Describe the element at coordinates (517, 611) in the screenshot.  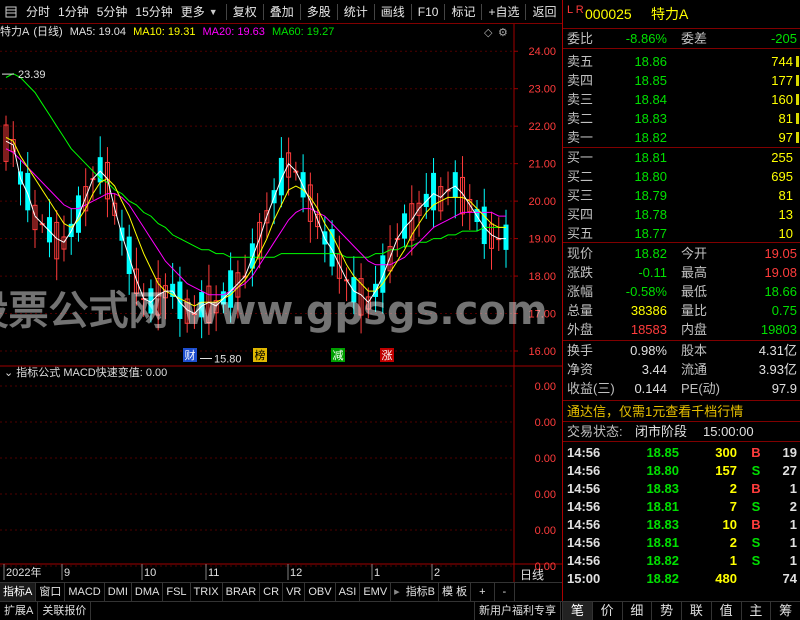
I see `news-link: 新用户福利专享` at that location.